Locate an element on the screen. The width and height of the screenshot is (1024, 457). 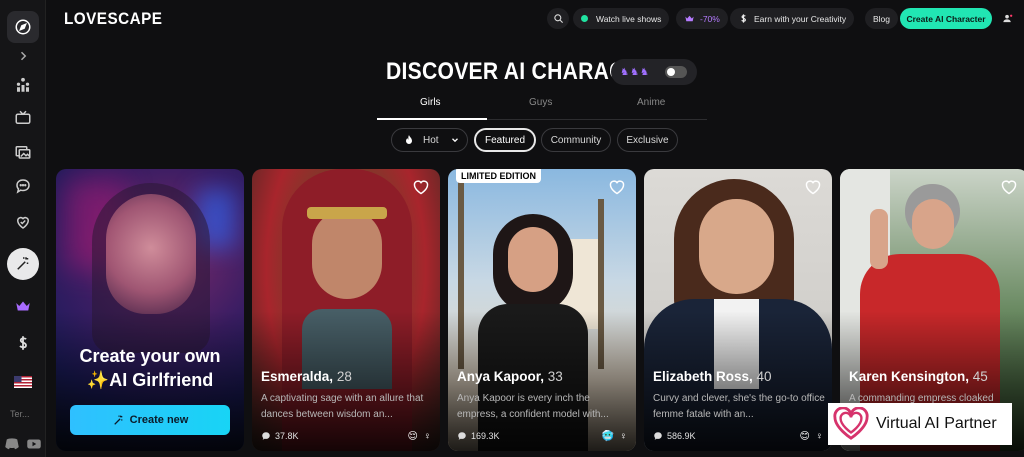
toggle-switch is located at coordinates (676, 72).